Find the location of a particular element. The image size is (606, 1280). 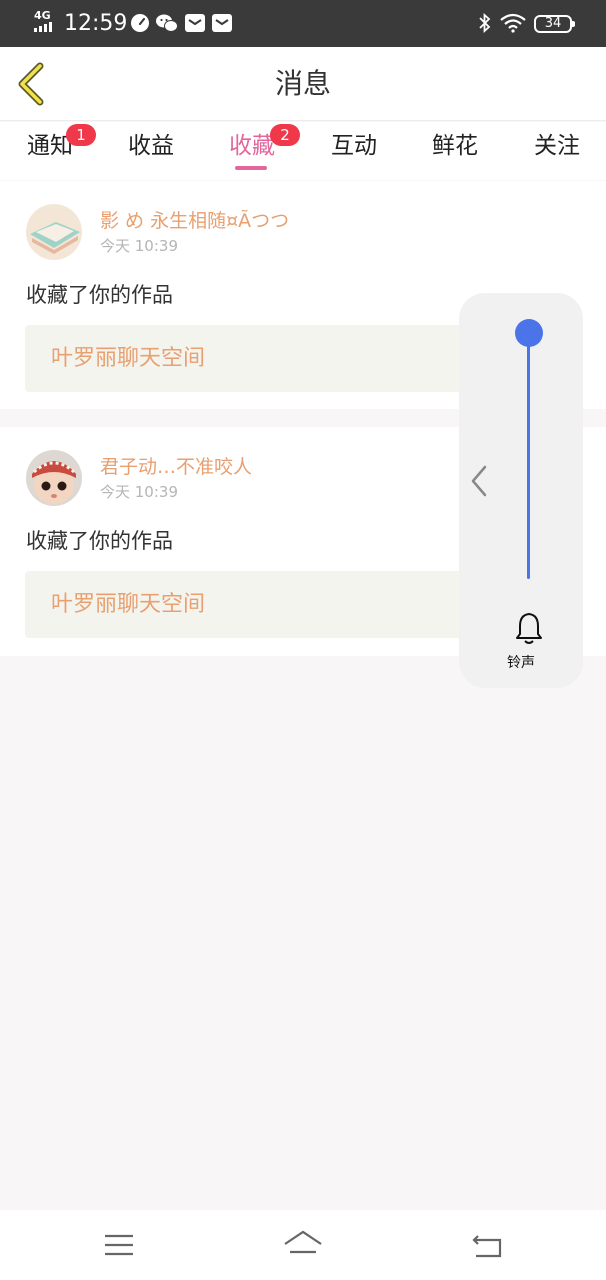

tab-label: 收益 is located at coordinates (151, 146).